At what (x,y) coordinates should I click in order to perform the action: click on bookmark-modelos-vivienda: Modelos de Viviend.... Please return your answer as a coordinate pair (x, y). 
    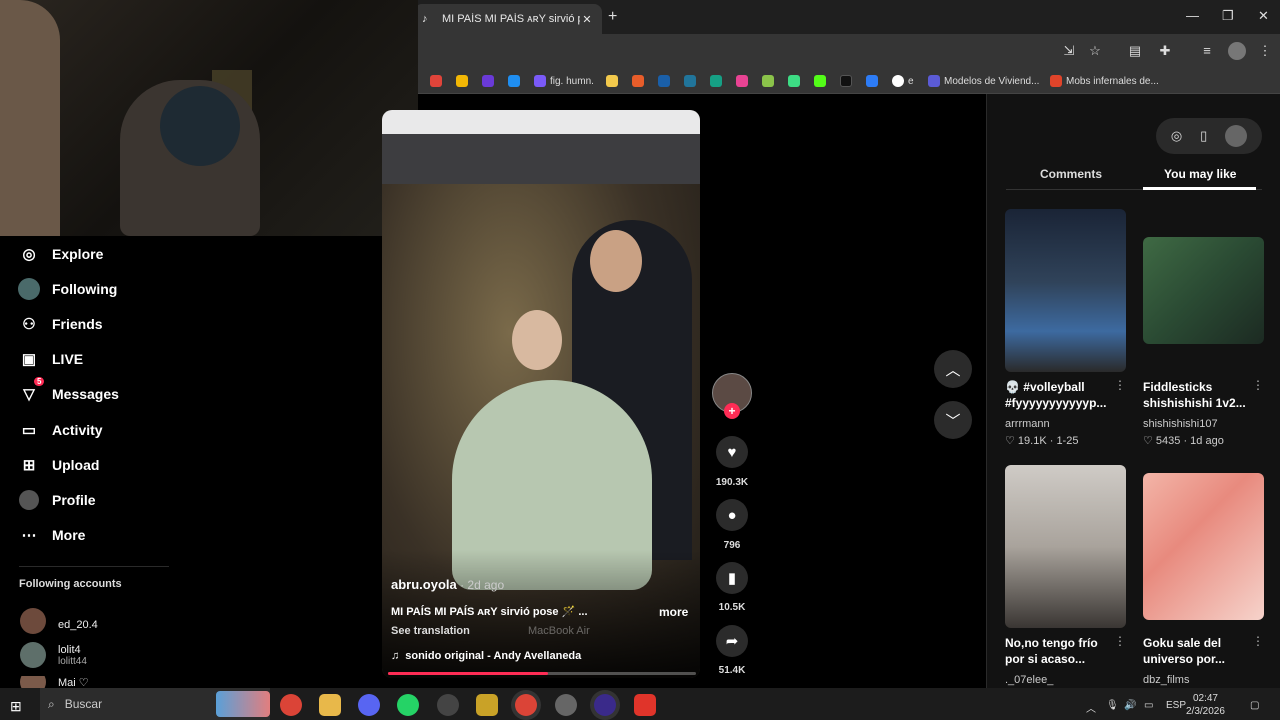
    Looking at the image, I should click on (983, 81).